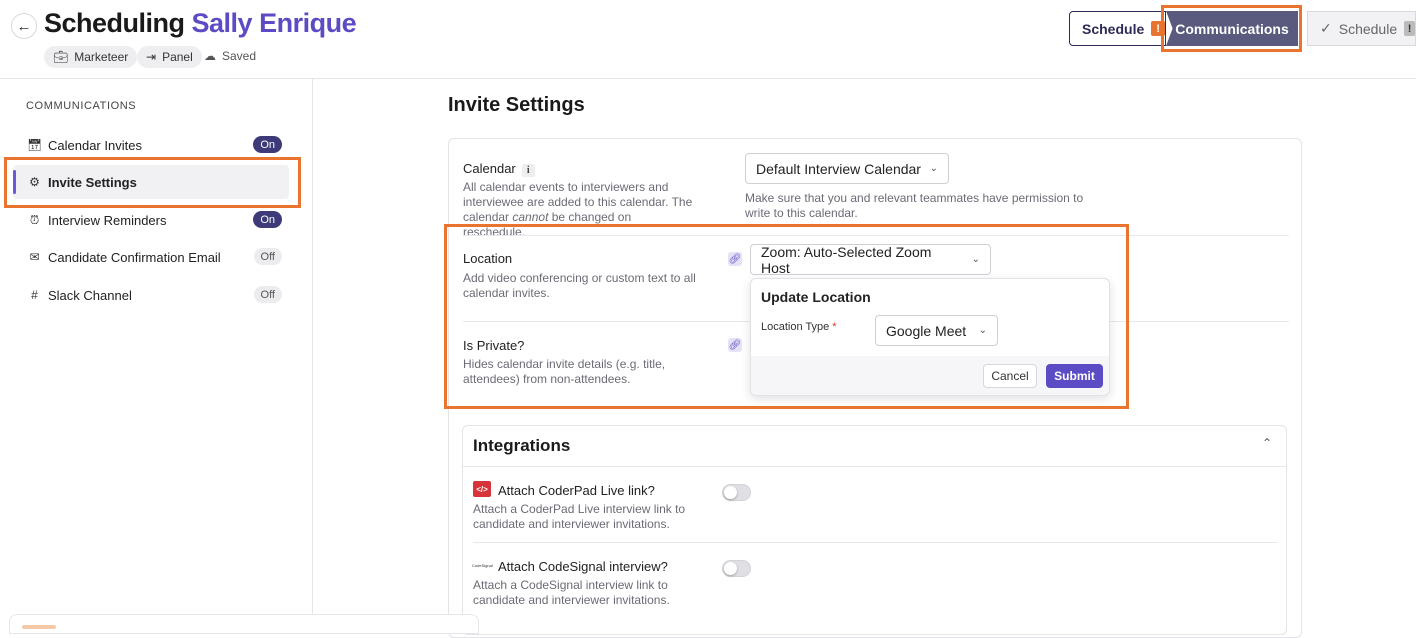  What do you see at coordinates (926, 330) in the screenshot?
I see `location-type-select-value: Google Meet` at bounding box center [926, 330].